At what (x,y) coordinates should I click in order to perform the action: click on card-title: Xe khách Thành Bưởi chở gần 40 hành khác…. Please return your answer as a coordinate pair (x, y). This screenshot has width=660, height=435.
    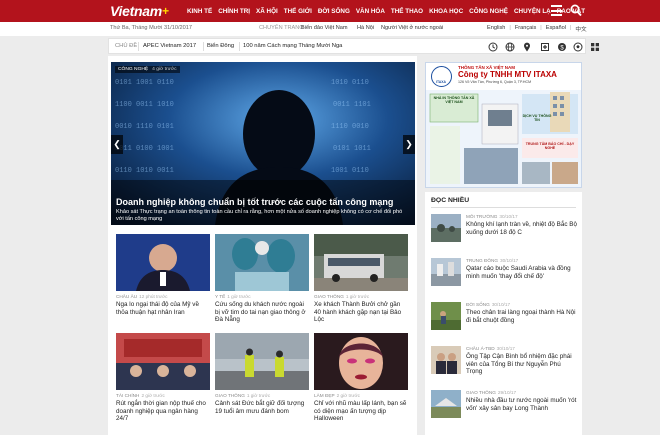
    Looking at the image, I should click on (361, 312).